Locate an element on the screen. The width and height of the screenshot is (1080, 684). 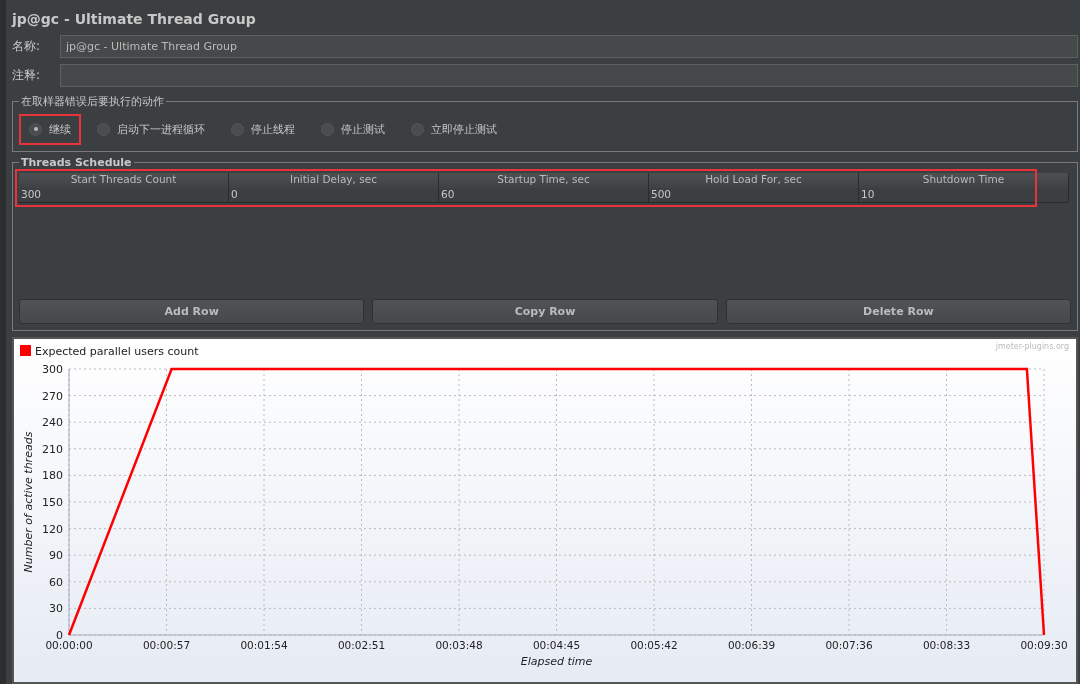
y-tick-label: 150 is located at coordinates (52, 502).